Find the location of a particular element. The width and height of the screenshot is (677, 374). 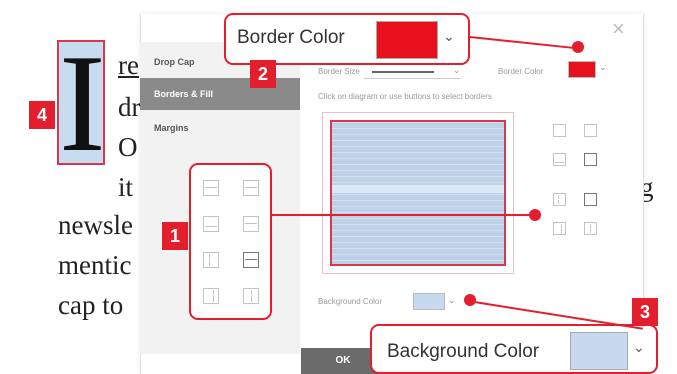

document-text: newsle is located at coordinates (95, 225).